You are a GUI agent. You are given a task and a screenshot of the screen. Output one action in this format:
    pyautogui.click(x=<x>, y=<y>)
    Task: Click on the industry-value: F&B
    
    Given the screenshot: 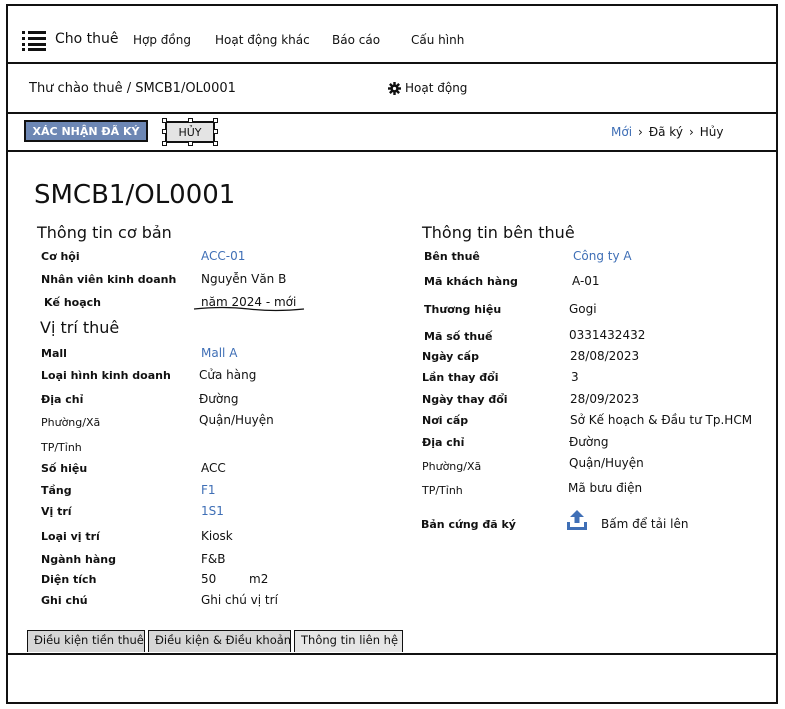 What is the action you would take?
    pyautogui.click(x=213, y=559)
    